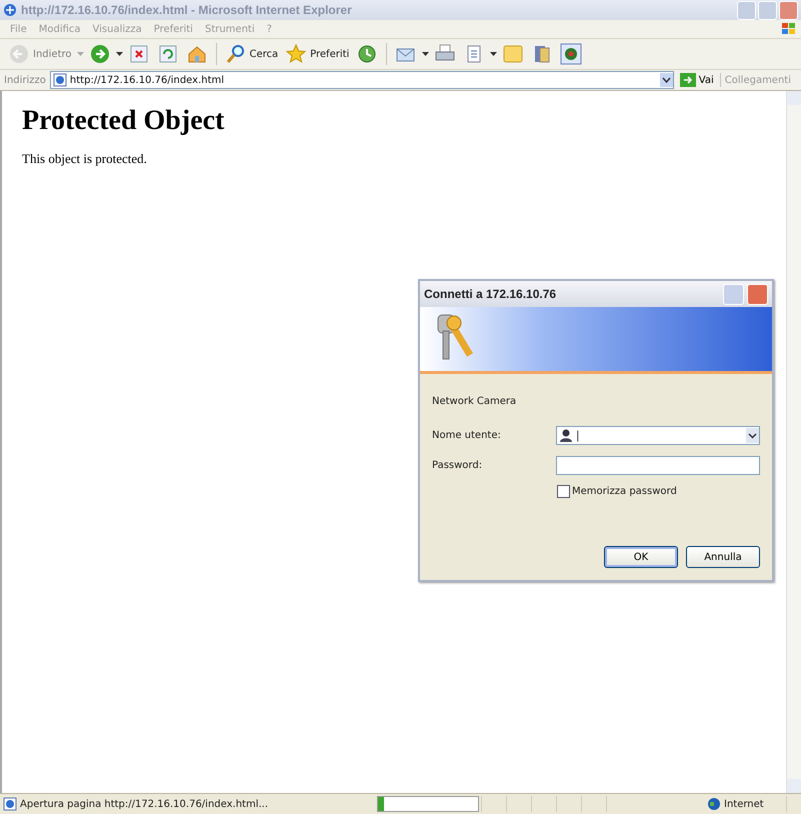 The image size is (801, 814). I want to click on menu-item: ?, so click(269, 29).